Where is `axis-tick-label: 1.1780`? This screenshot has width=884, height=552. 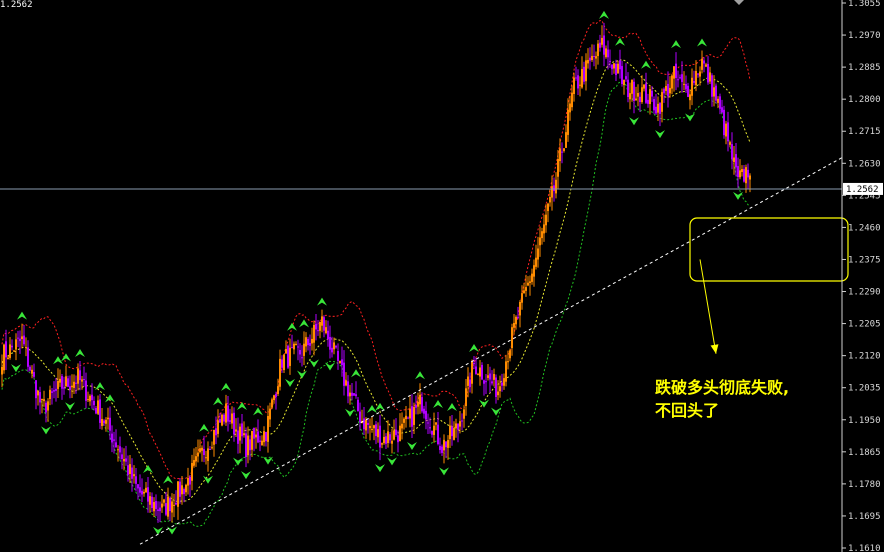 axis-tick-label: 1.1780 is located at coordinates (864, 485).